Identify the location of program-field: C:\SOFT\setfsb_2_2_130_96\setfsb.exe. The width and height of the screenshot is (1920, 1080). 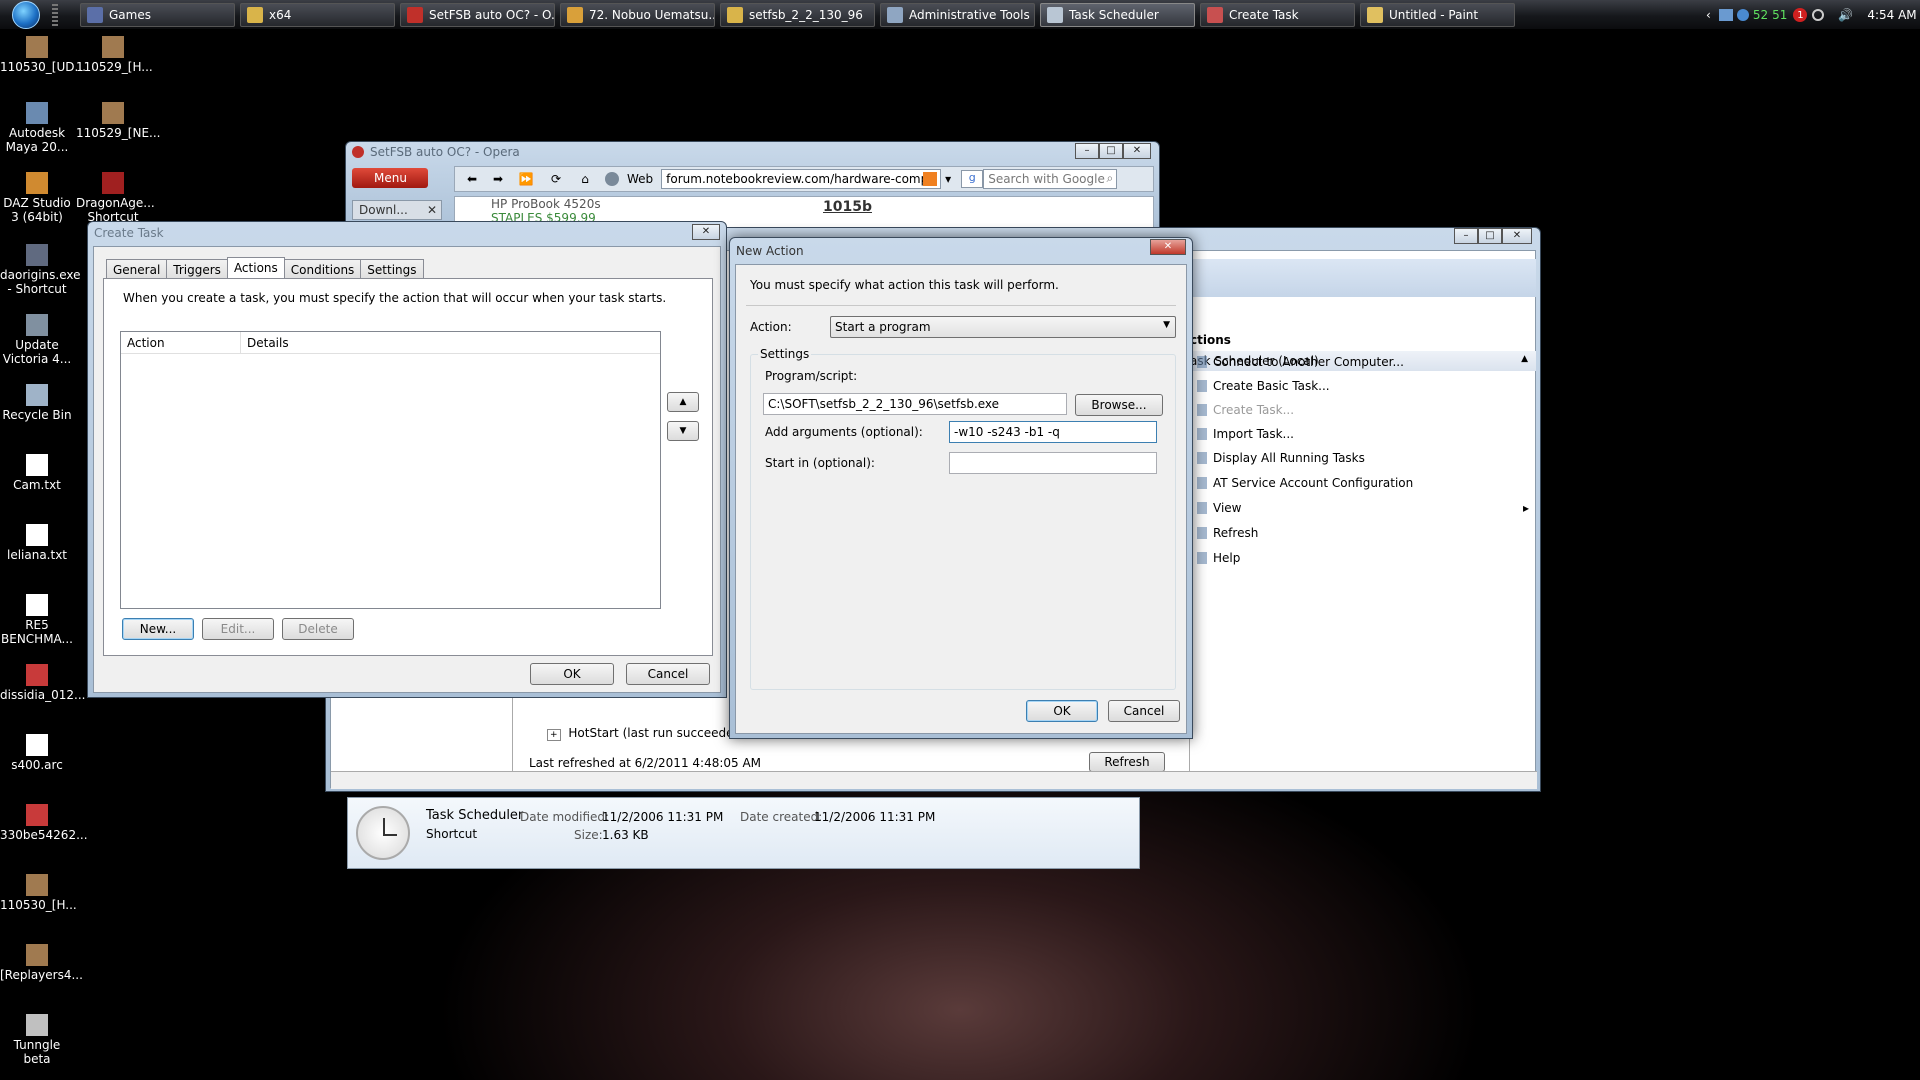
(915, 404).